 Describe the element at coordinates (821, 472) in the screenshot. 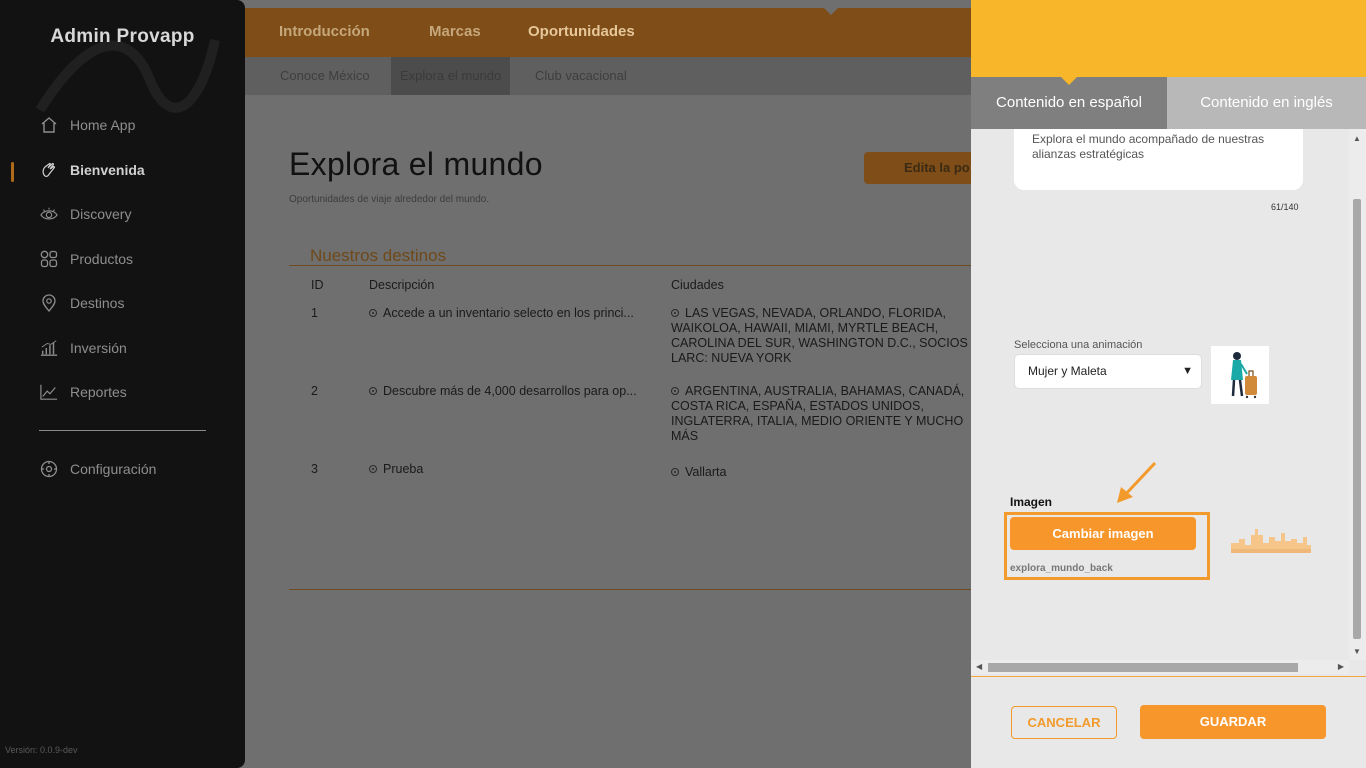

I see `cell-ciudades: Vallarta` at that location.